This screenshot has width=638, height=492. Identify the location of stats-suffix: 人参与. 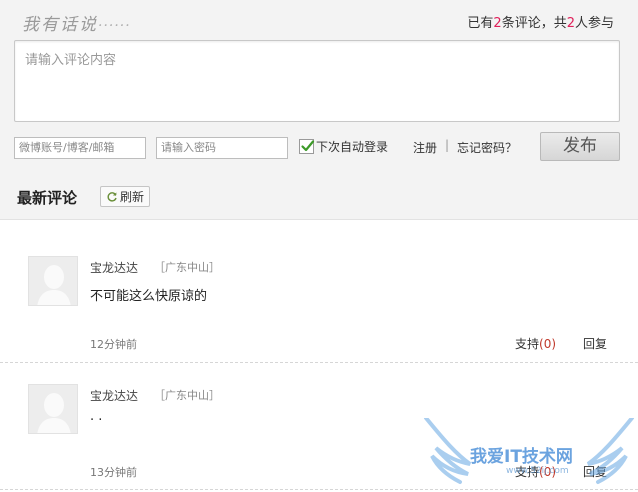
(594, 23).